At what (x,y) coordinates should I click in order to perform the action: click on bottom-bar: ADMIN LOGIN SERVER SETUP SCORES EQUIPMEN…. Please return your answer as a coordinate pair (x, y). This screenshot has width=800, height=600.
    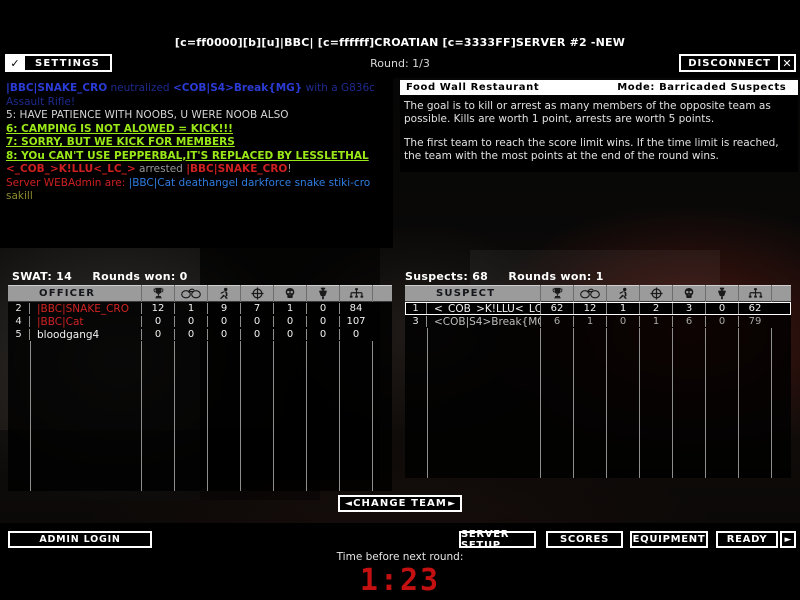
    Looking at the image, I should click on (400, 561).